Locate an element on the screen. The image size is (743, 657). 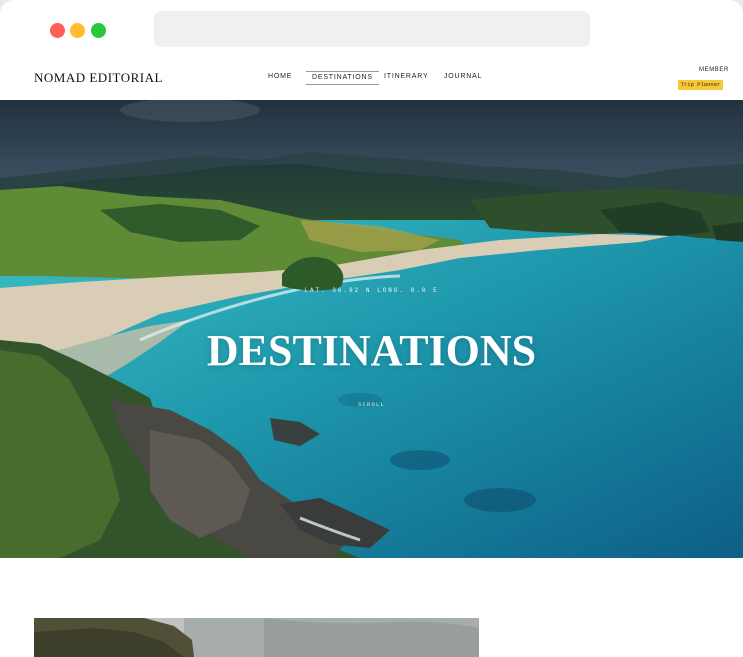
feature-image is located at coordinates (256, 637).